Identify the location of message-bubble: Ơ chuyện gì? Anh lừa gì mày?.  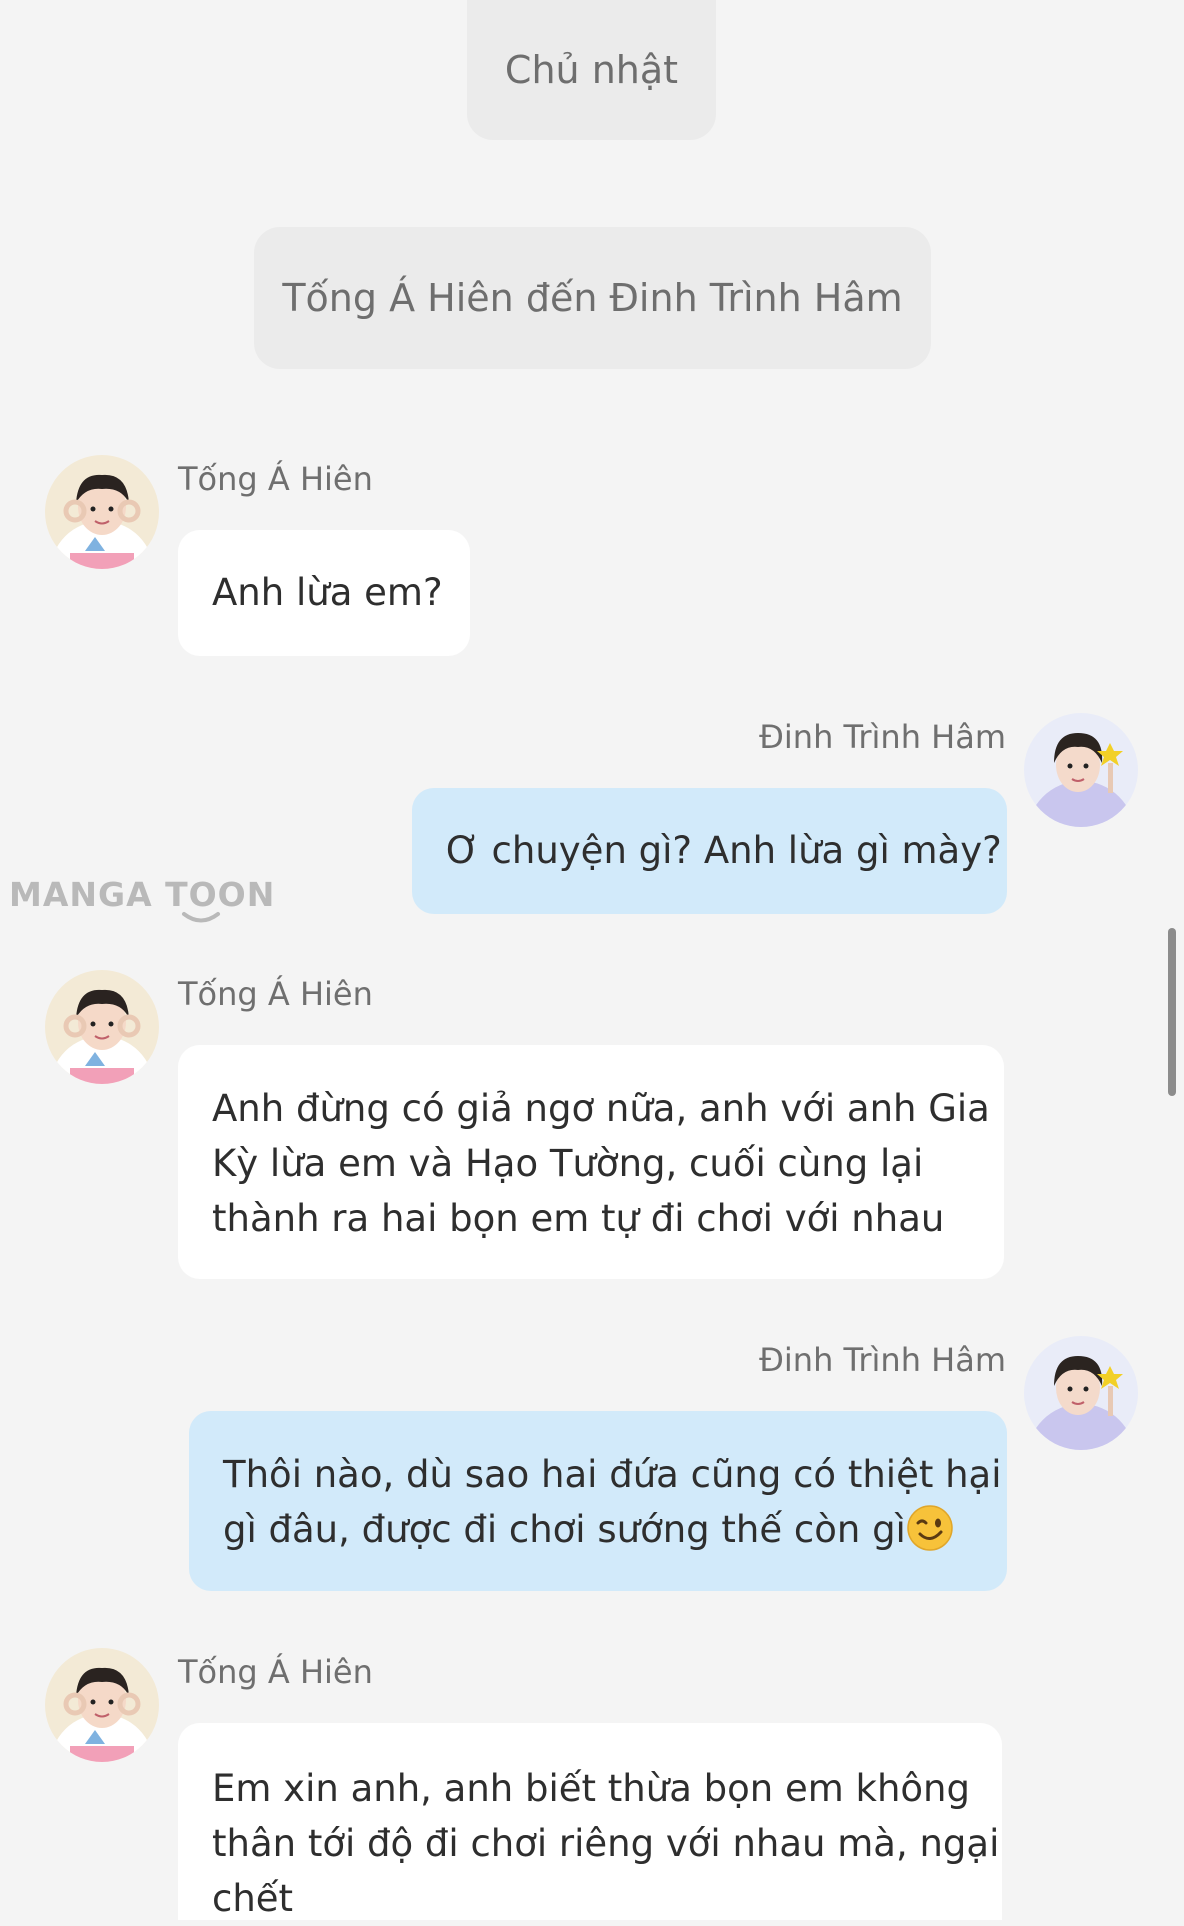
(709, 851).